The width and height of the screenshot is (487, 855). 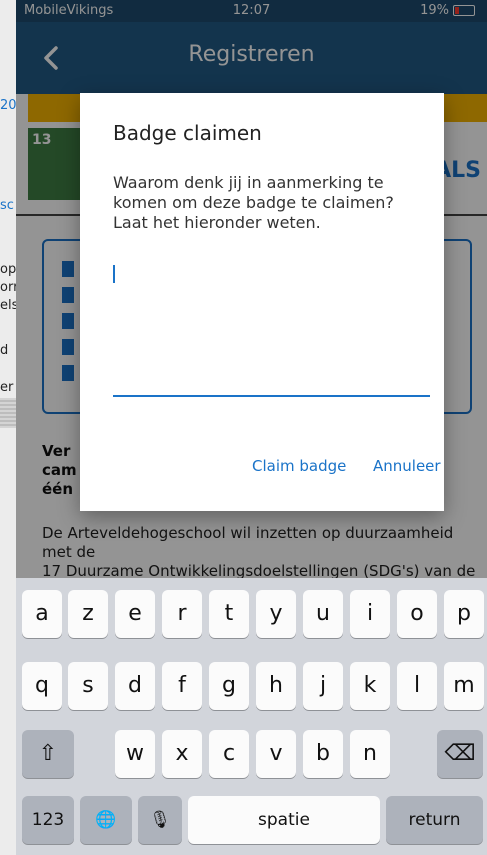 What do you see at coordinates (370, 614) in the screenshot?
I see `key-i: i` at bounding box center [370, 614].